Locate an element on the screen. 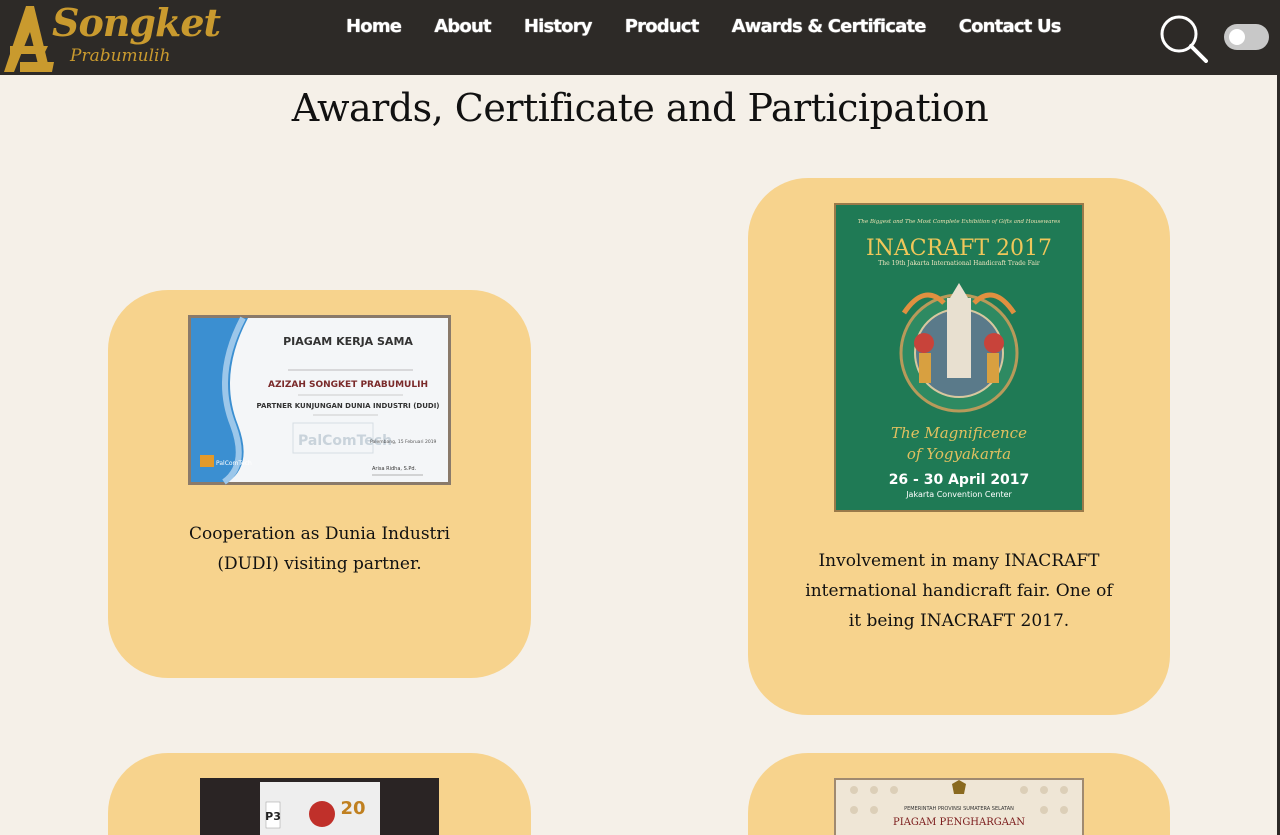  toggle-knob is located at coordinates (1237, 37).